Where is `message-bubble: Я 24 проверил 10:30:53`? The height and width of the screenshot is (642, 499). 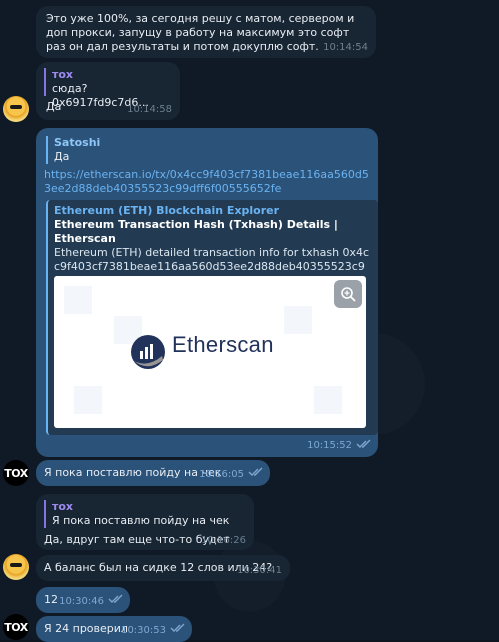
message-bubble: Я 24 проверил 10:30:53 is located at coordinates (114, 629).